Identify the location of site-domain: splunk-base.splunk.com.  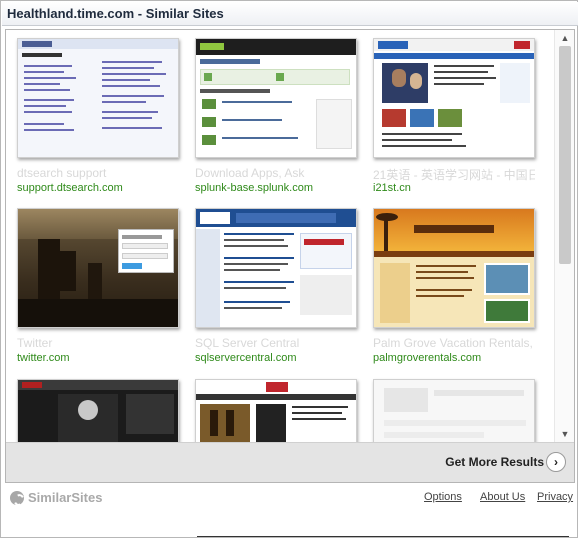
(276, 188).